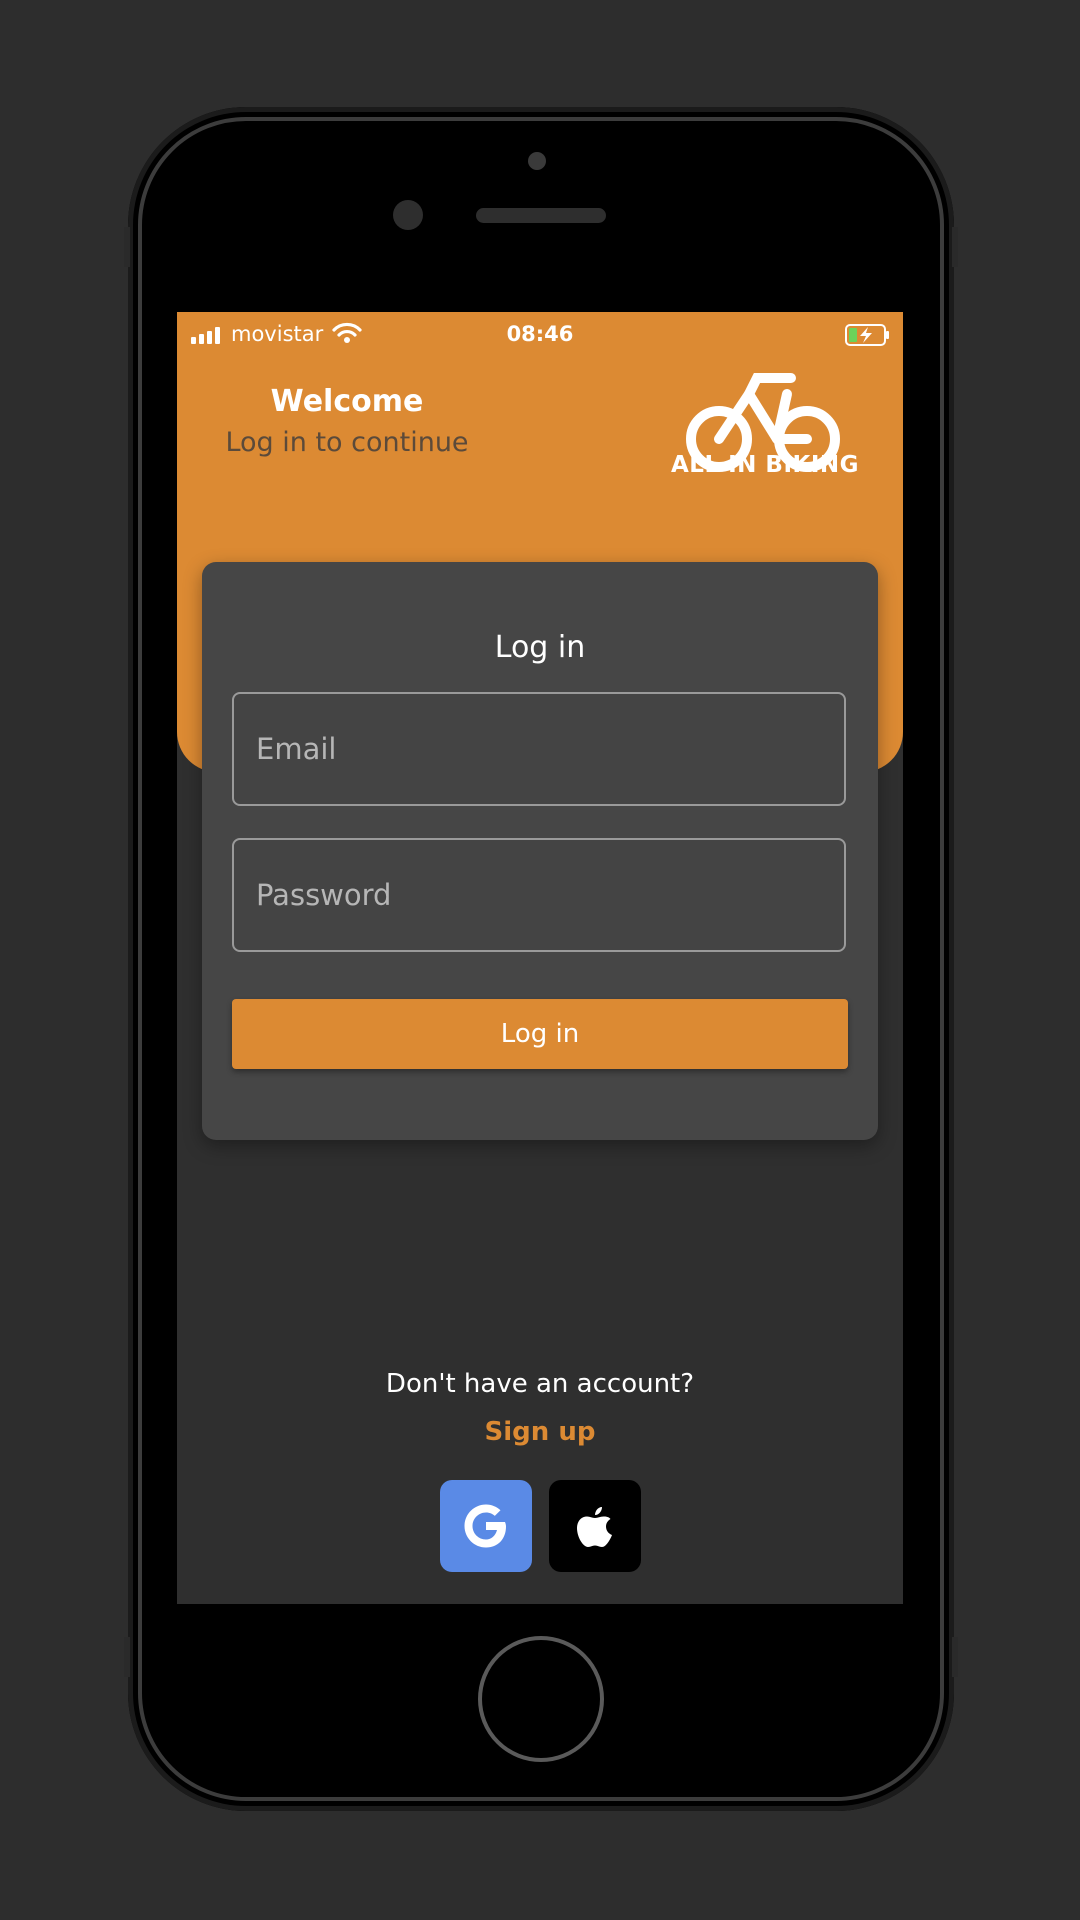  I want to click on login-button: Log in, so click(540, 1034).